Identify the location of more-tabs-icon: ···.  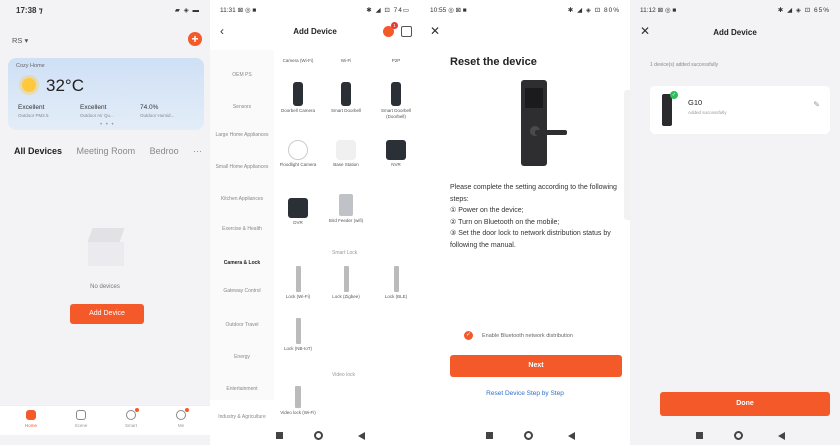
(197, 151).